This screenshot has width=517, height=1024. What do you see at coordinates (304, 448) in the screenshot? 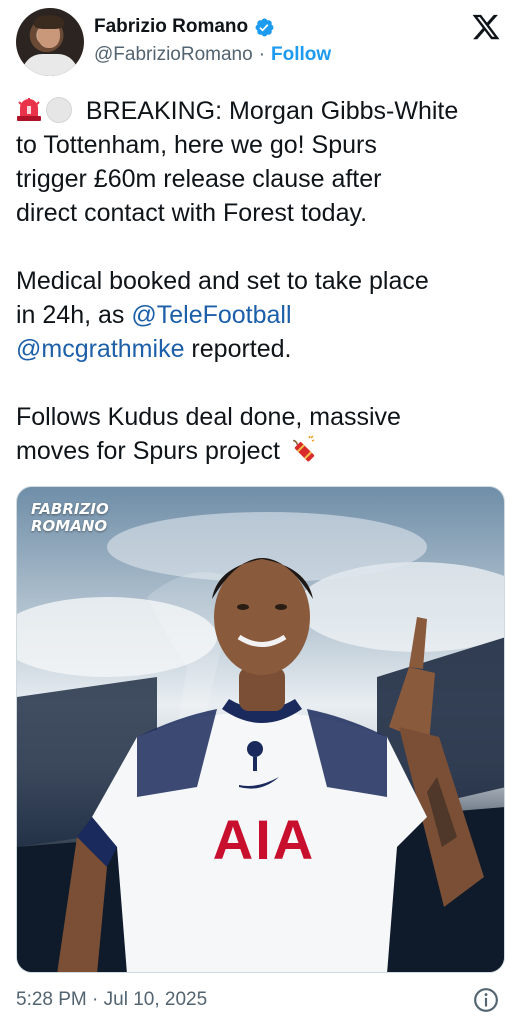
I see `firecracker-icon` at bounding box center [304, 448].